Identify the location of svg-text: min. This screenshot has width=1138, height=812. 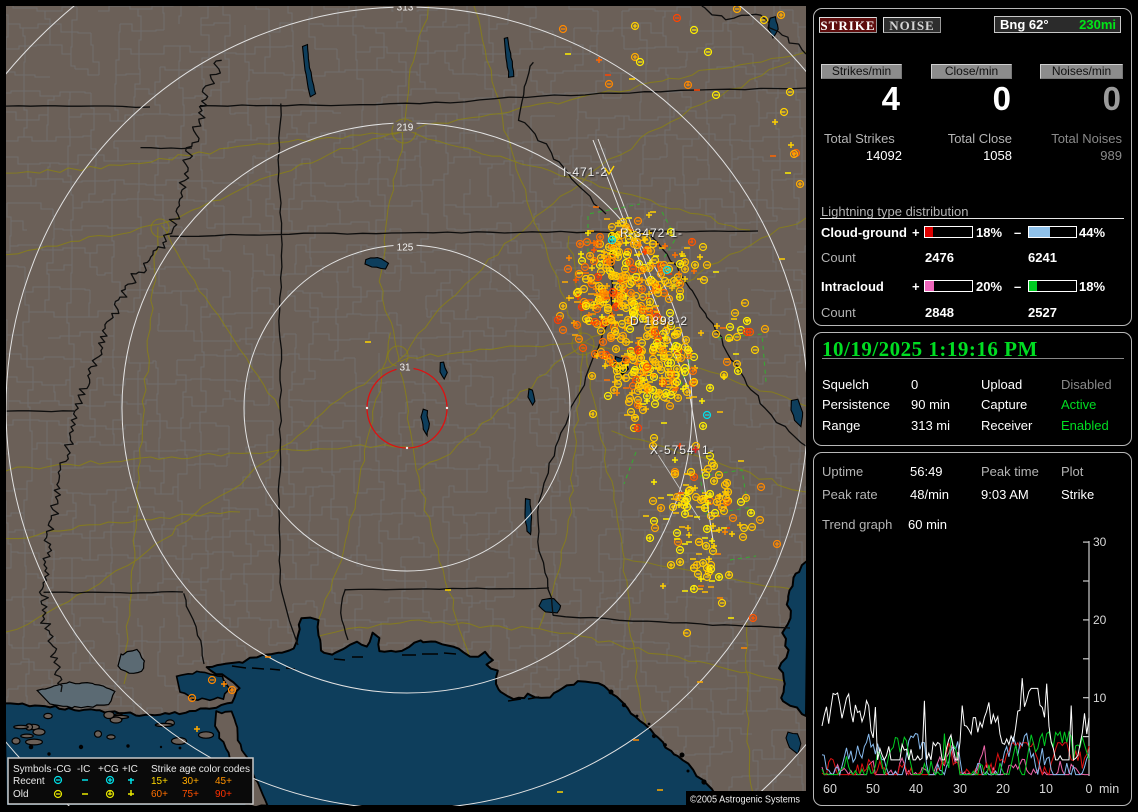
(1109, 789).